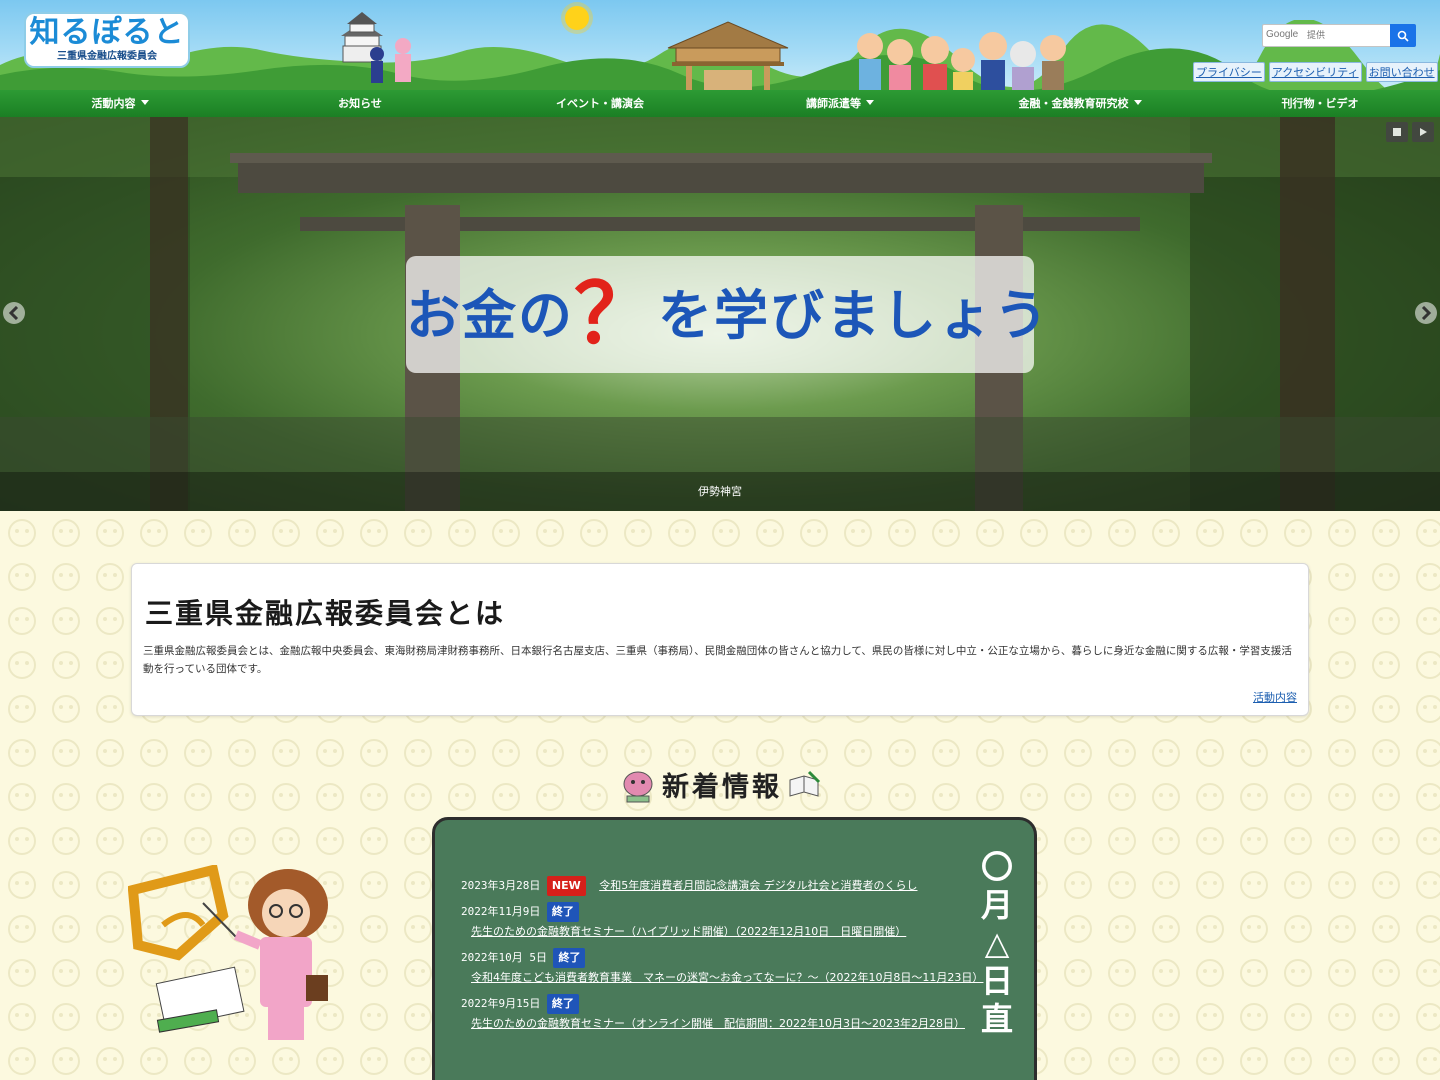  I want to click on sun-icon, so click(577, 18).